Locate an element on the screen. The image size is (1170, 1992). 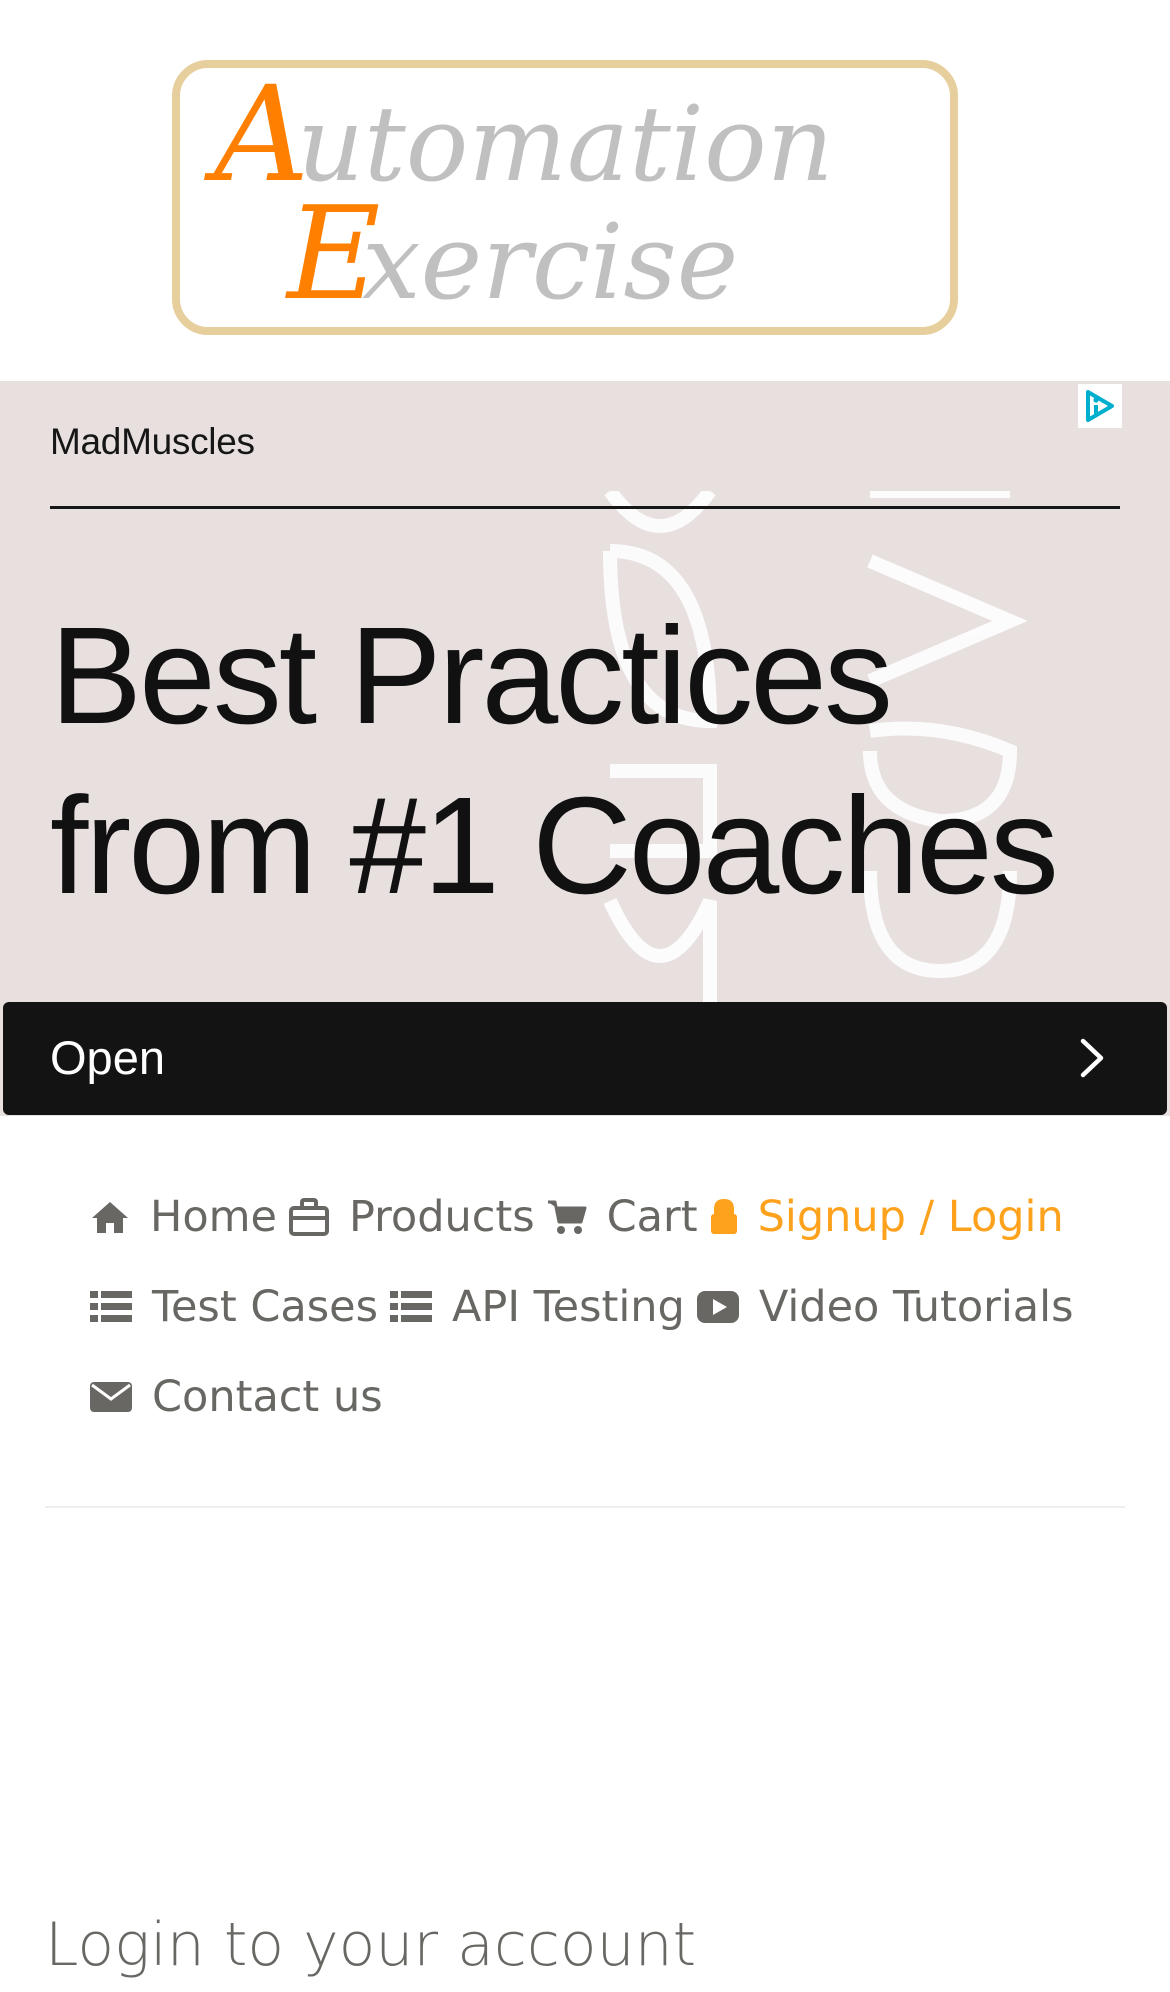
nav-row: Test Cases API Testing Video Tutorials is located at coordinates (600, 1307).